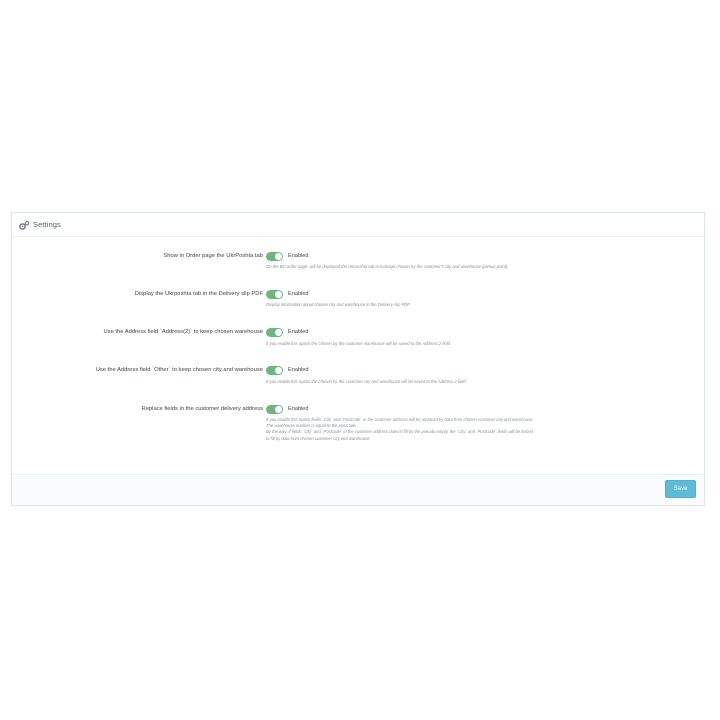 The height and width of the screenshot is (720, 720). What do you see at coordinates (680, 489) in the screenshot?
I see `save-button: Save` at bounding box center [680, 489].